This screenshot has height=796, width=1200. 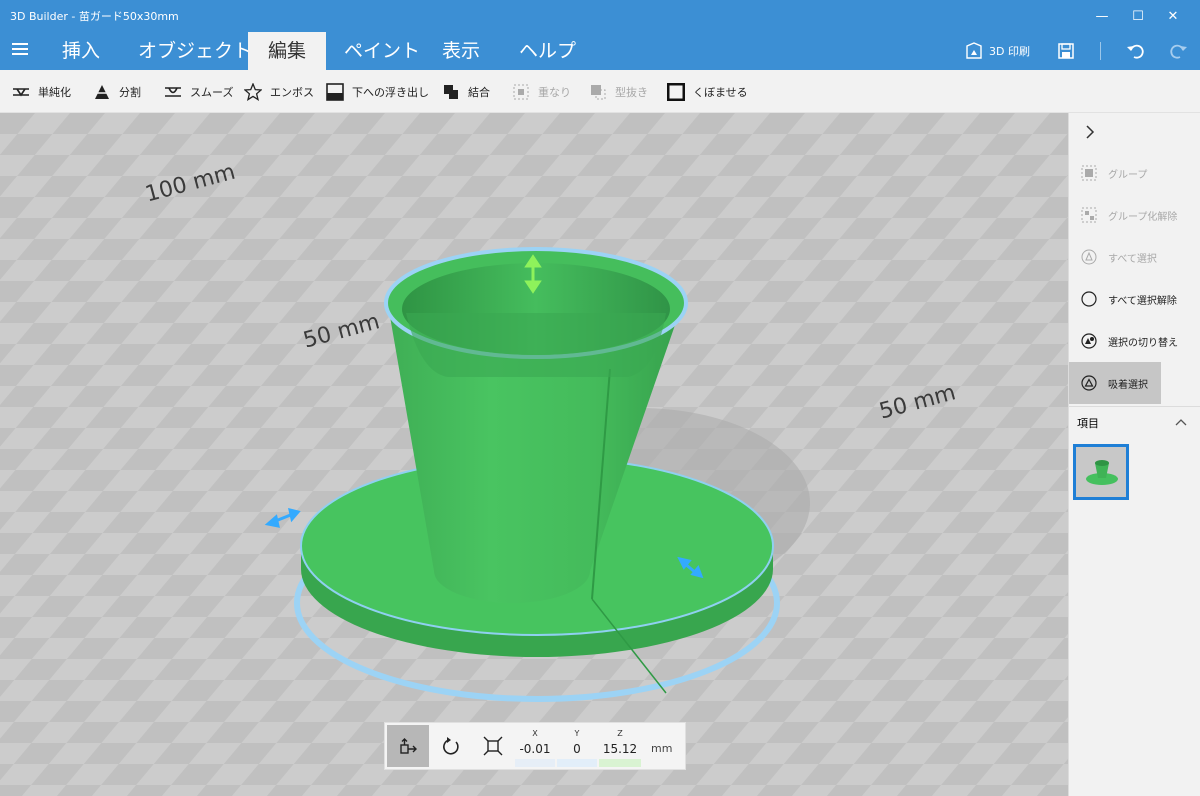 I want to click on save-button, so click(x=1066, y=51).